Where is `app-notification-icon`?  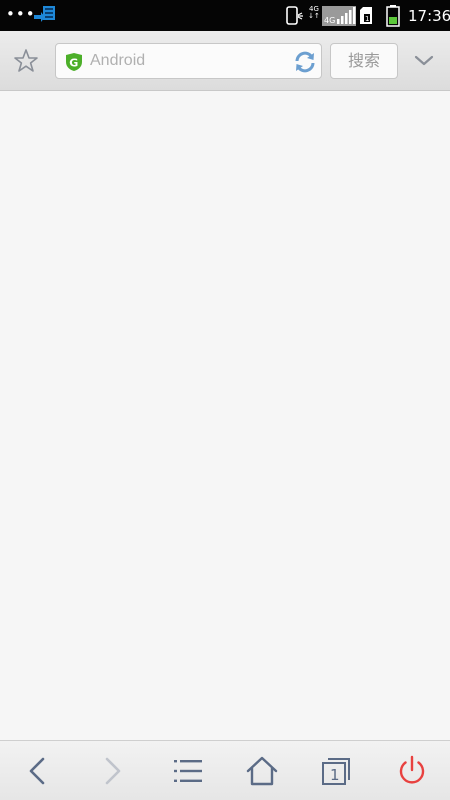
app-notification-icon is located at coordinates (44, 14).